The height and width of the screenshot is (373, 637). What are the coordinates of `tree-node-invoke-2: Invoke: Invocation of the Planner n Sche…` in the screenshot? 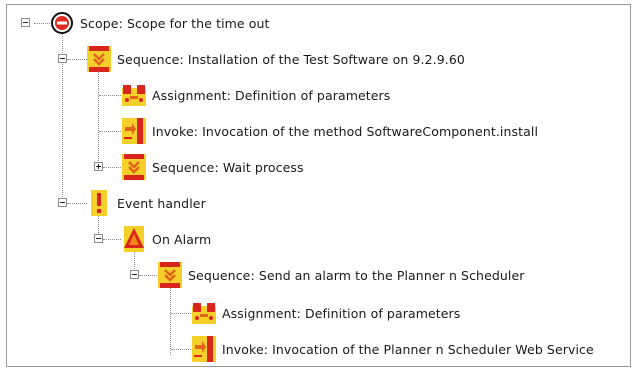 It's located at (393, 349).